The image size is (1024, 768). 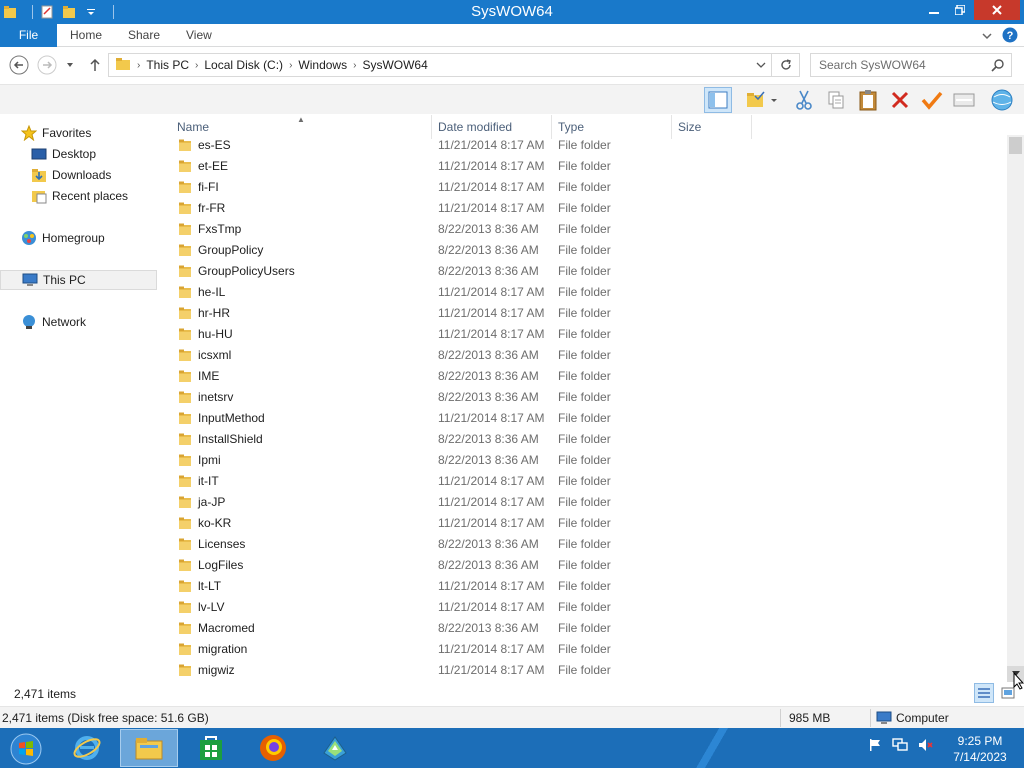 I want to click on preview-pane-button, so click(x=718, y=100).